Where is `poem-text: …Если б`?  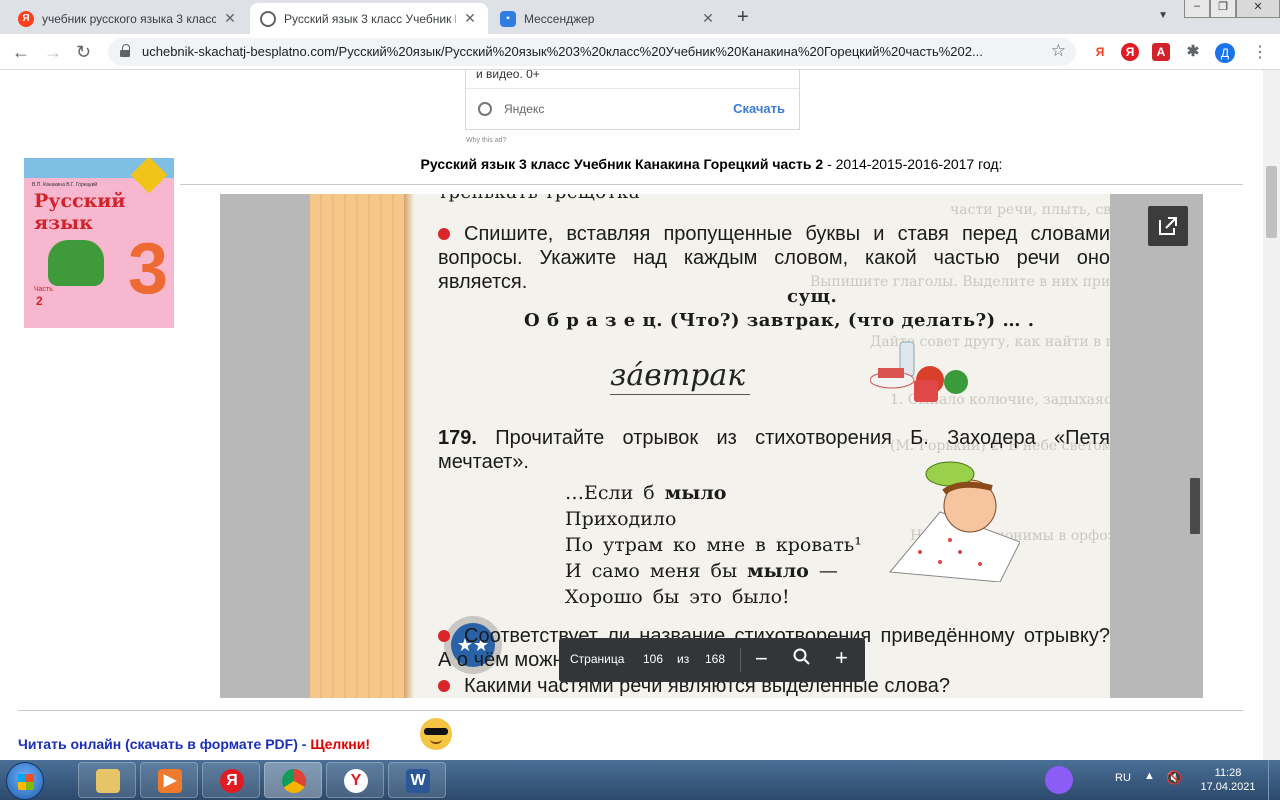 poem-text: …Если б is located at coordinates (615, 493).